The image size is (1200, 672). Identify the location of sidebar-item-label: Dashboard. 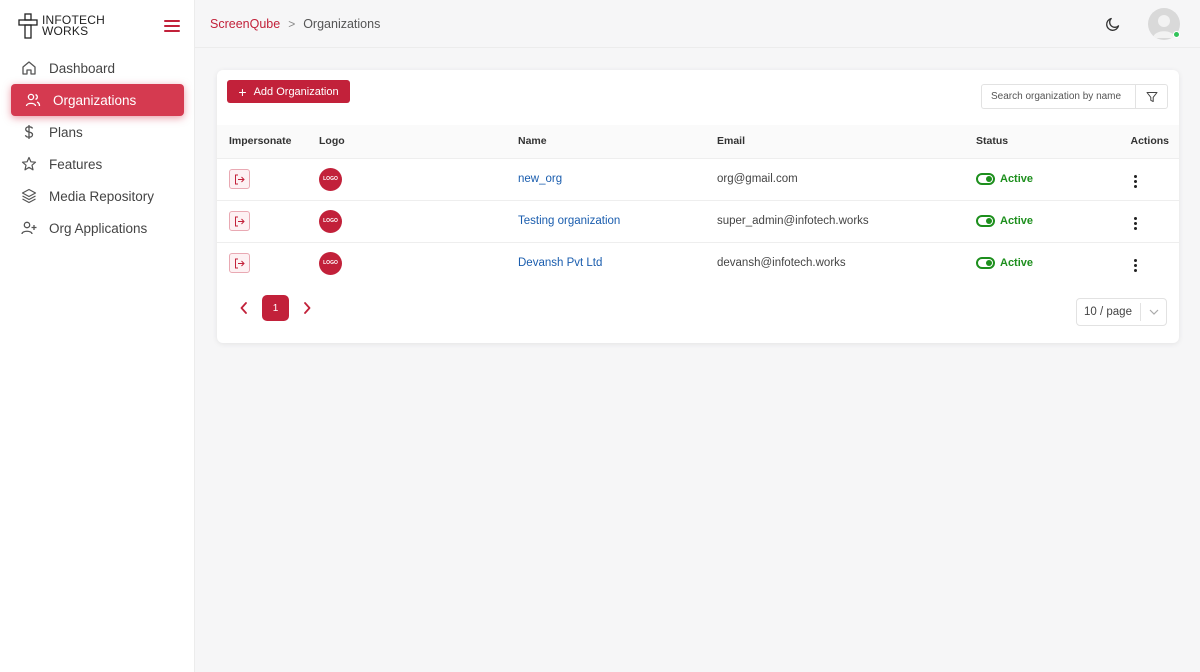
(82, 68).